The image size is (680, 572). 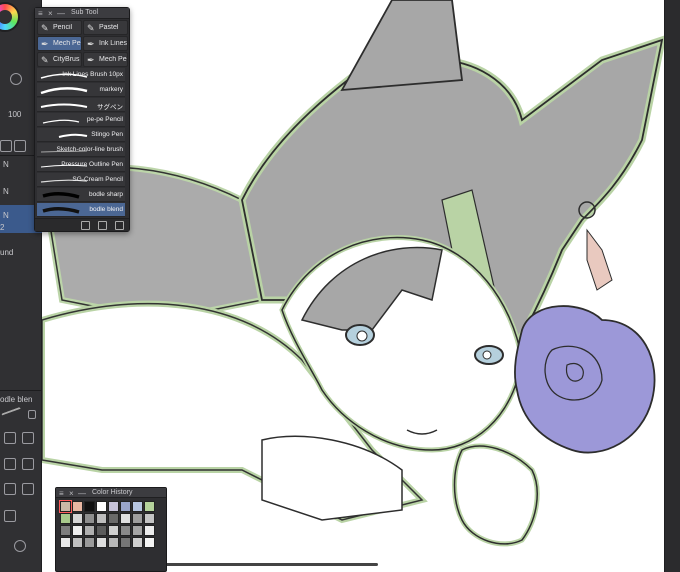 What do you see at coordinates (85, 225) in the screenshot?
I see `add-icon` at bounding box center [85, 225].